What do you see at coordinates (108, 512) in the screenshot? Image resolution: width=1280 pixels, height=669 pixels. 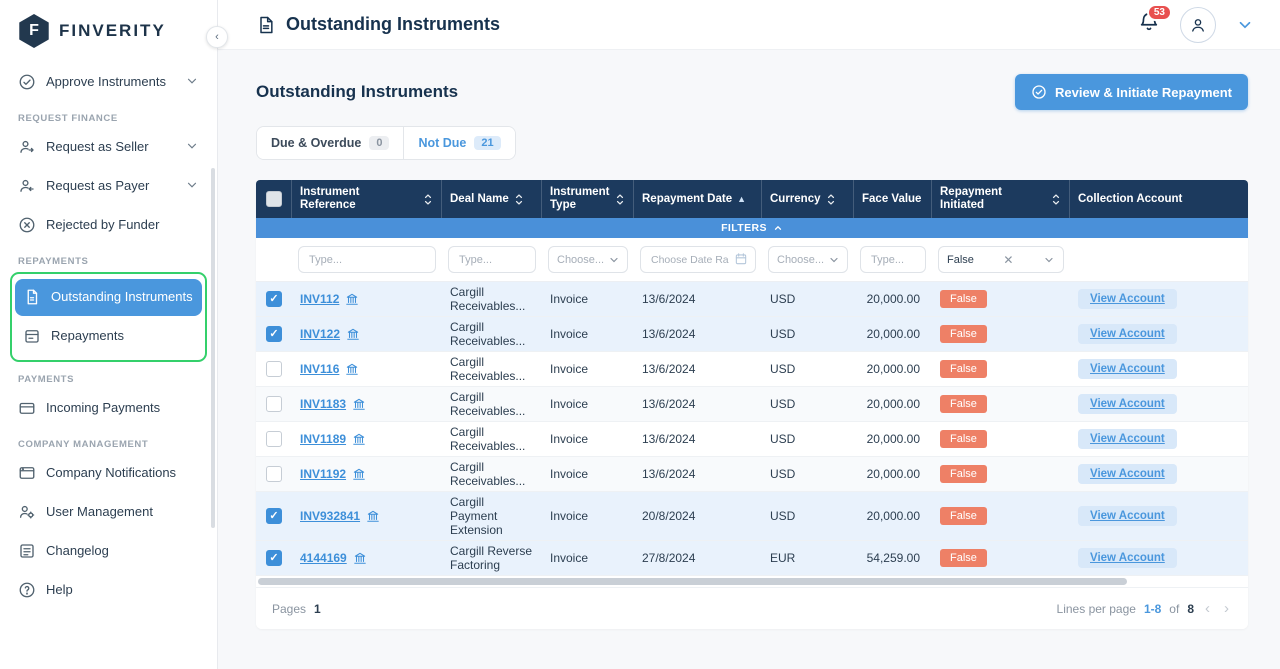 I see `sidebar-item-user-management: User Management` at bounding box center [108, 512].